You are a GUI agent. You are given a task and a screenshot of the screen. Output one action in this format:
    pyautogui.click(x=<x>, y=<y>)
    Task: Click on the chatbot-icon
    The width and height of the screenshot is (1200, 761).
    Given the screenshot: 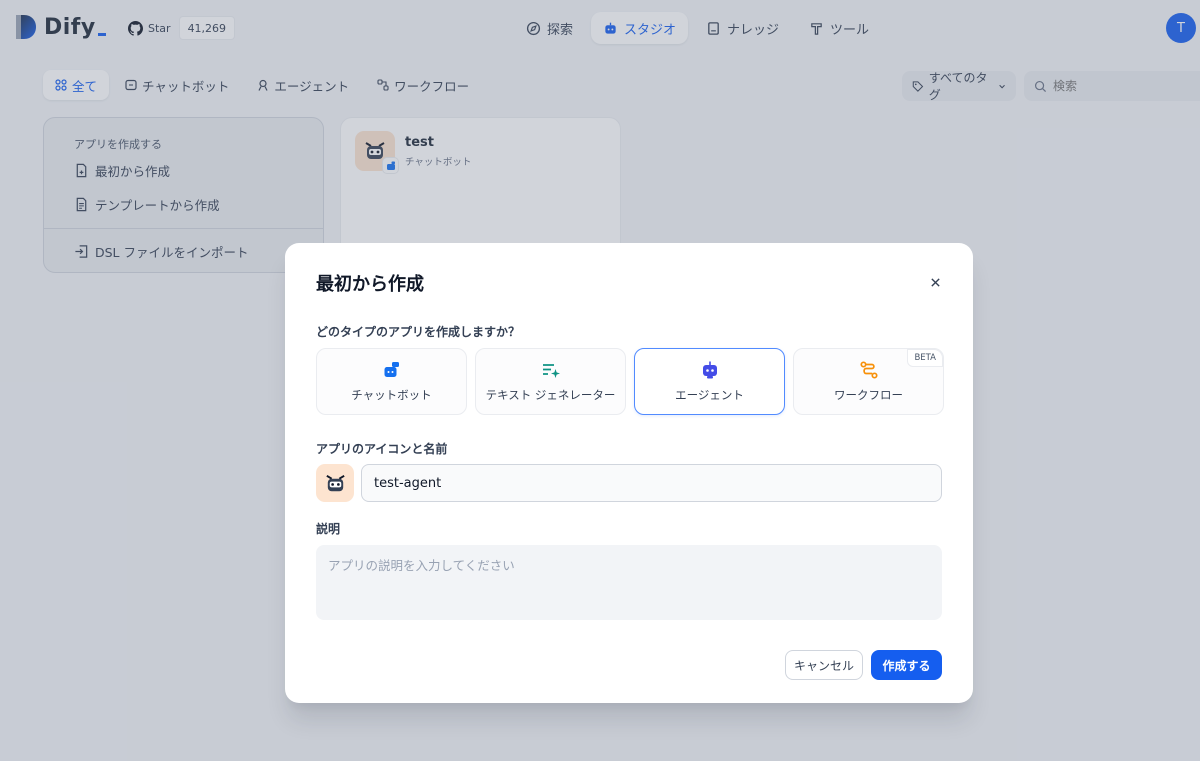 What is the action you would take?
    pyautogui.click(x=391, y=369)
    